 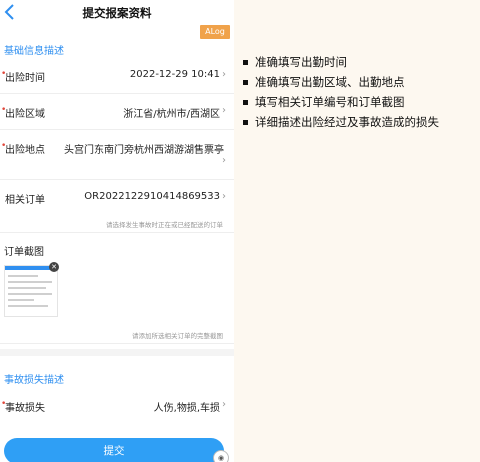 I want to click on field-row-area: • 出险区域 浙江省/杭州市/西湖区 ›, so click(x=117, y=113).